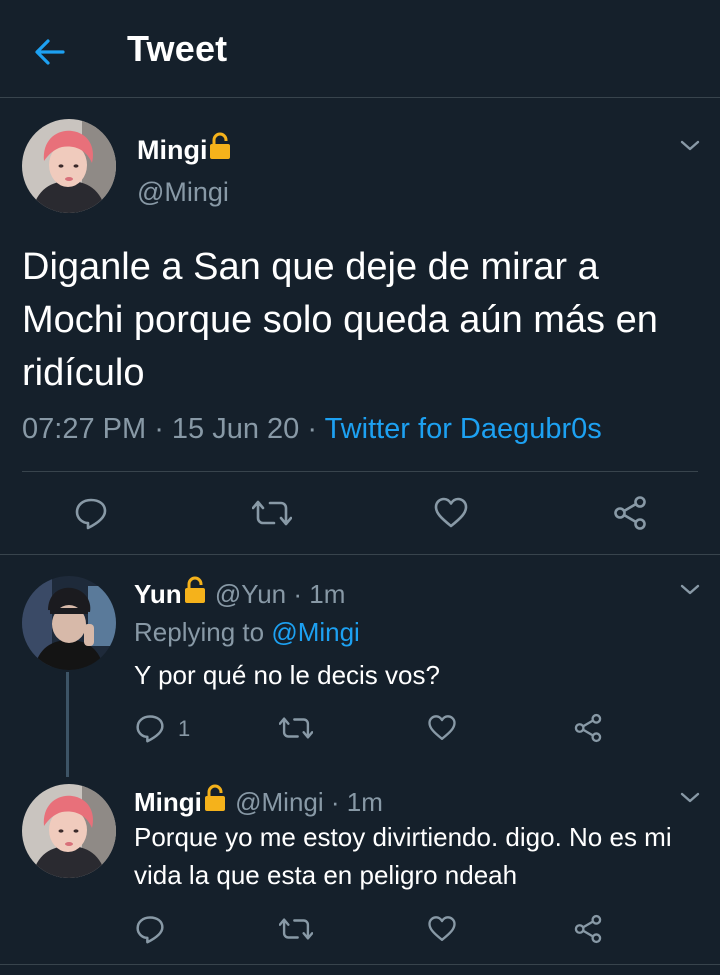 This screenshot has width=720, height=975. What do you see at coordinates (463, 429) in the screenshot?
I see `tweet-source-link: Twitter for Daegubr0s` at bounding box center [463, 429].